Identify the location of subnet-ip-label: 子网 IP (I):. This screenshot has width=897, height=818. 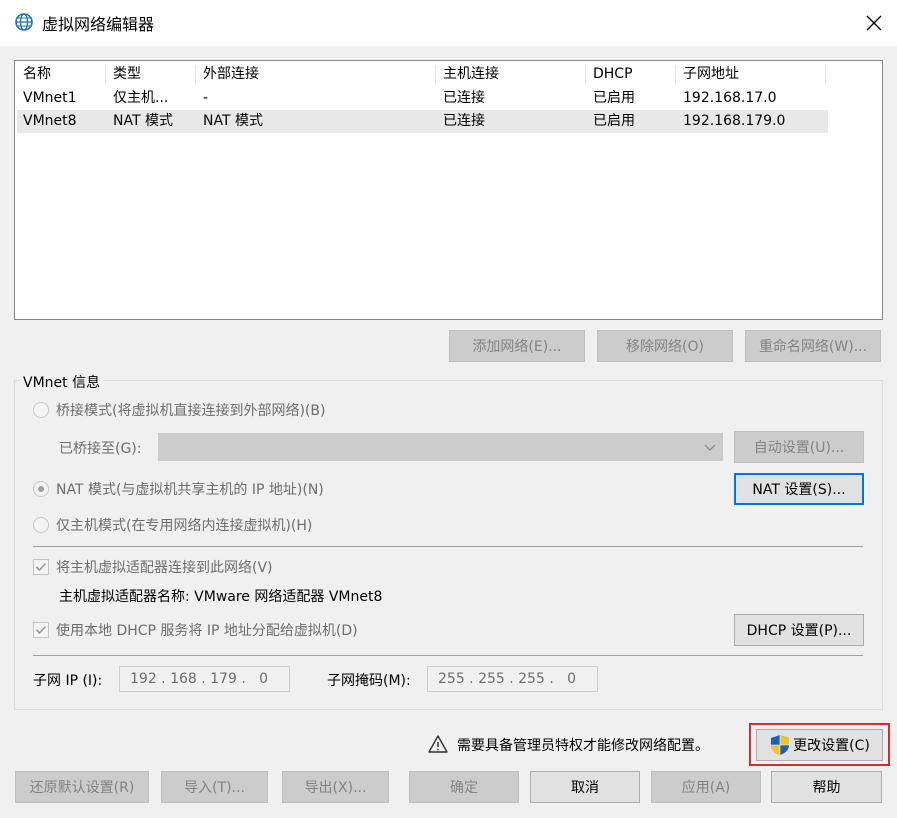
(68, 681).